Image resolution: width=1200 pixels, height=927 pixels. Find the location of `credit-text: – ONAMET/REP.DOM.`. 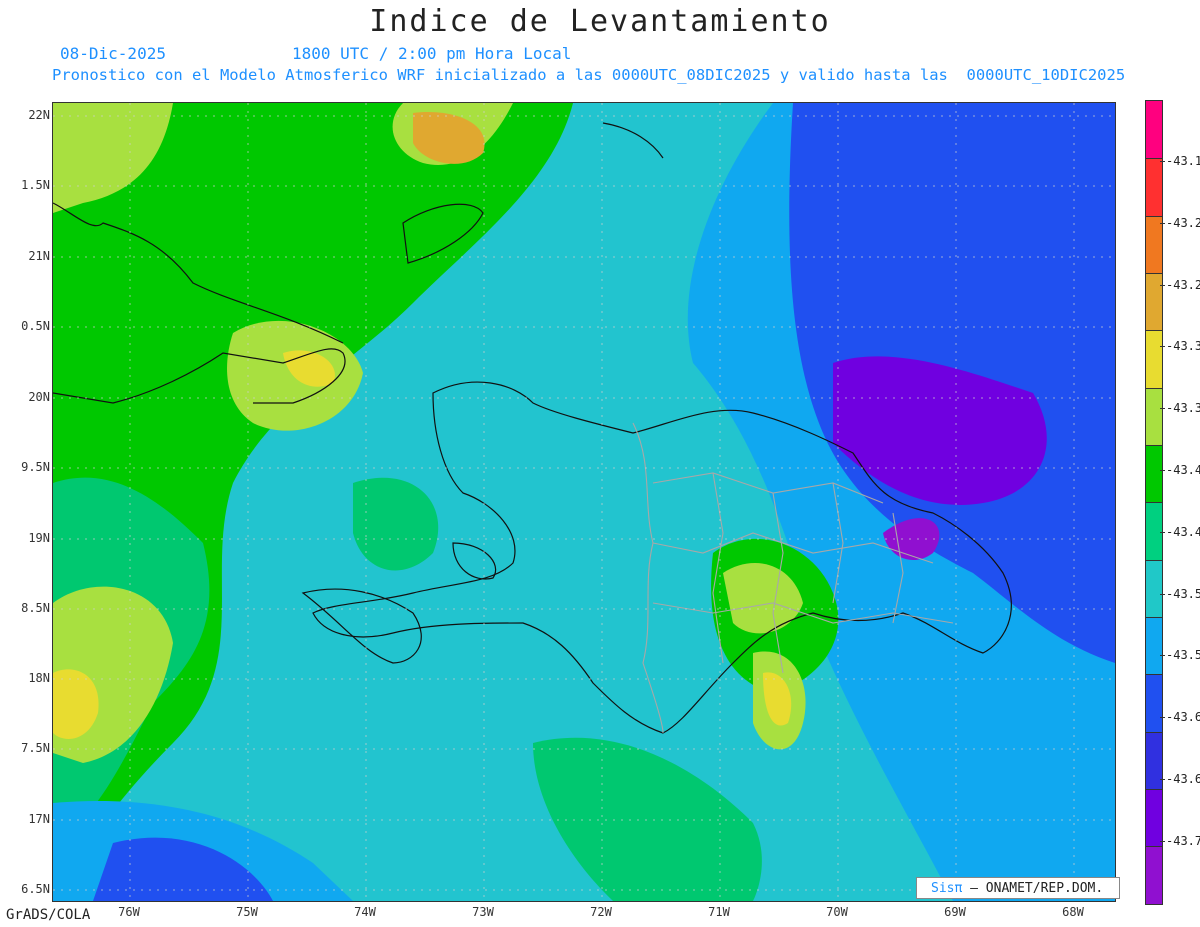

credit-text: – ONAMET/REP.DOM. is located at coordinates (1037, 888).